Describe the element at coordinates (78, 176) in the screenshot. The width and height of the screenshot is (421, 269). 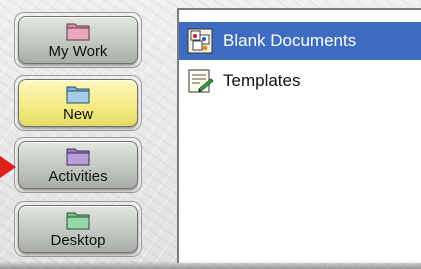
I see `nav-button-label: Activities` at that location.